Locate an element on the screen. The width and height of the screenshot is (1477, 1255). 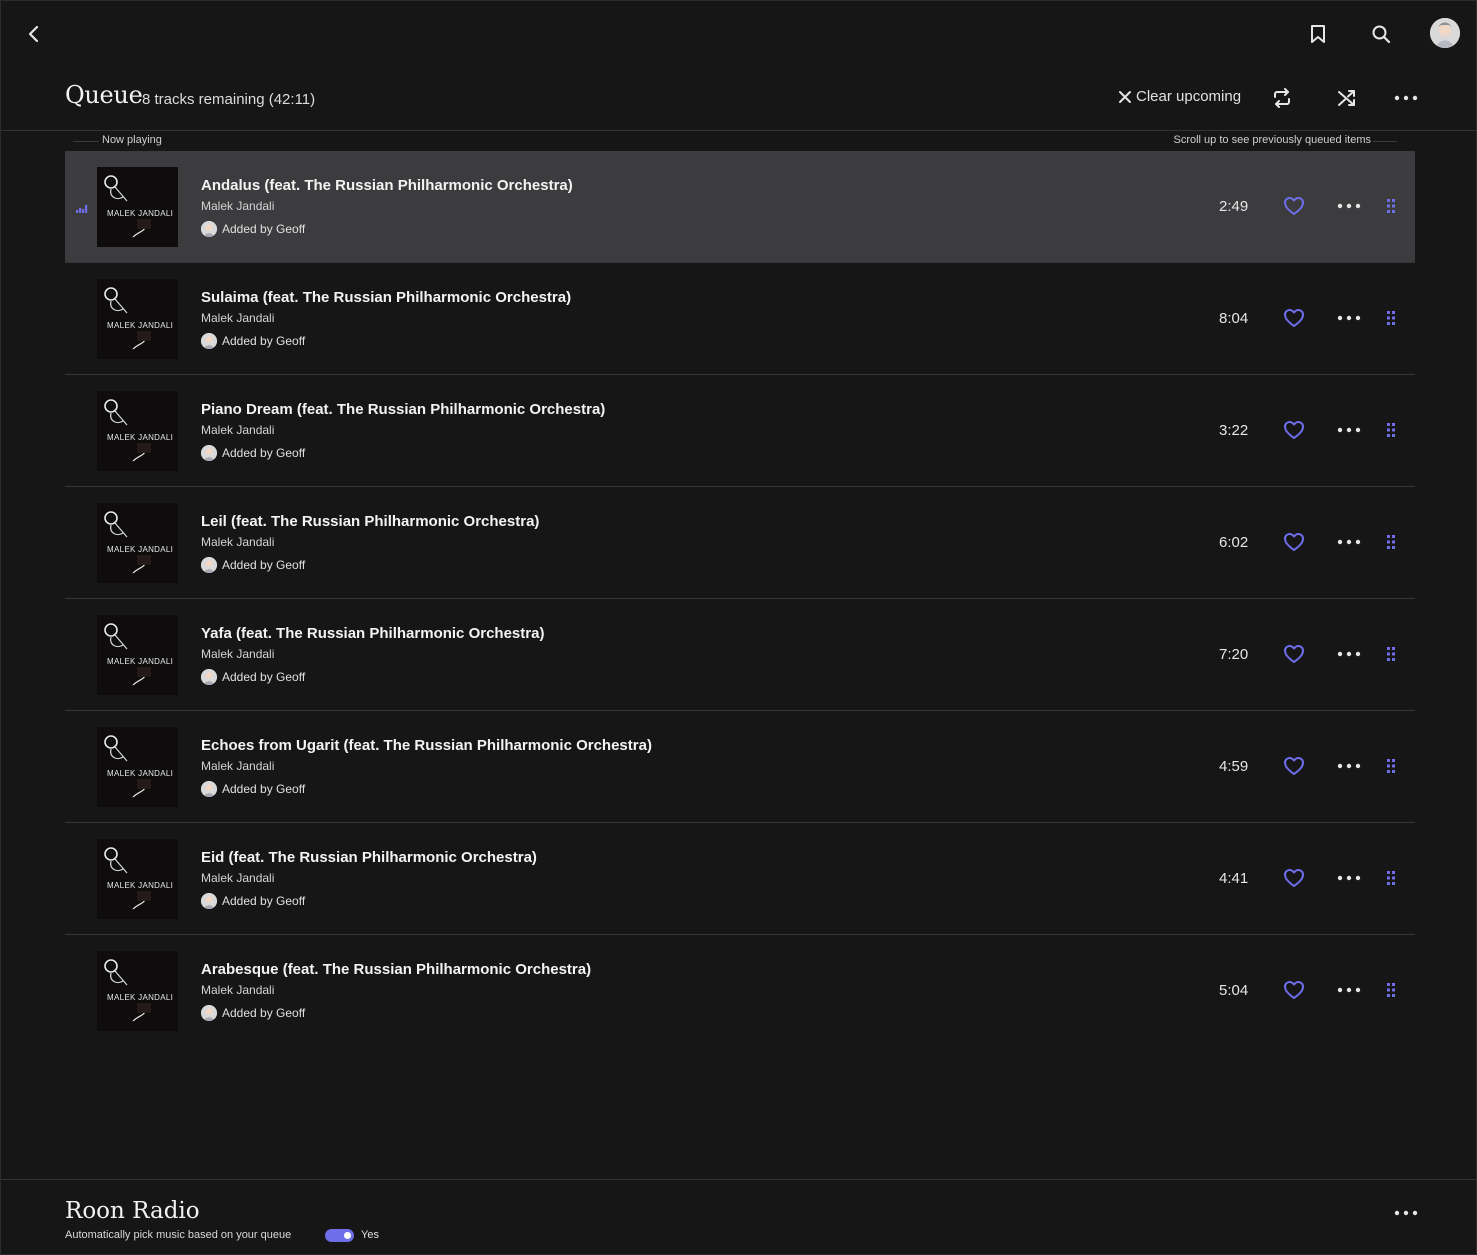
divider is located at coordinates (1385, 141).